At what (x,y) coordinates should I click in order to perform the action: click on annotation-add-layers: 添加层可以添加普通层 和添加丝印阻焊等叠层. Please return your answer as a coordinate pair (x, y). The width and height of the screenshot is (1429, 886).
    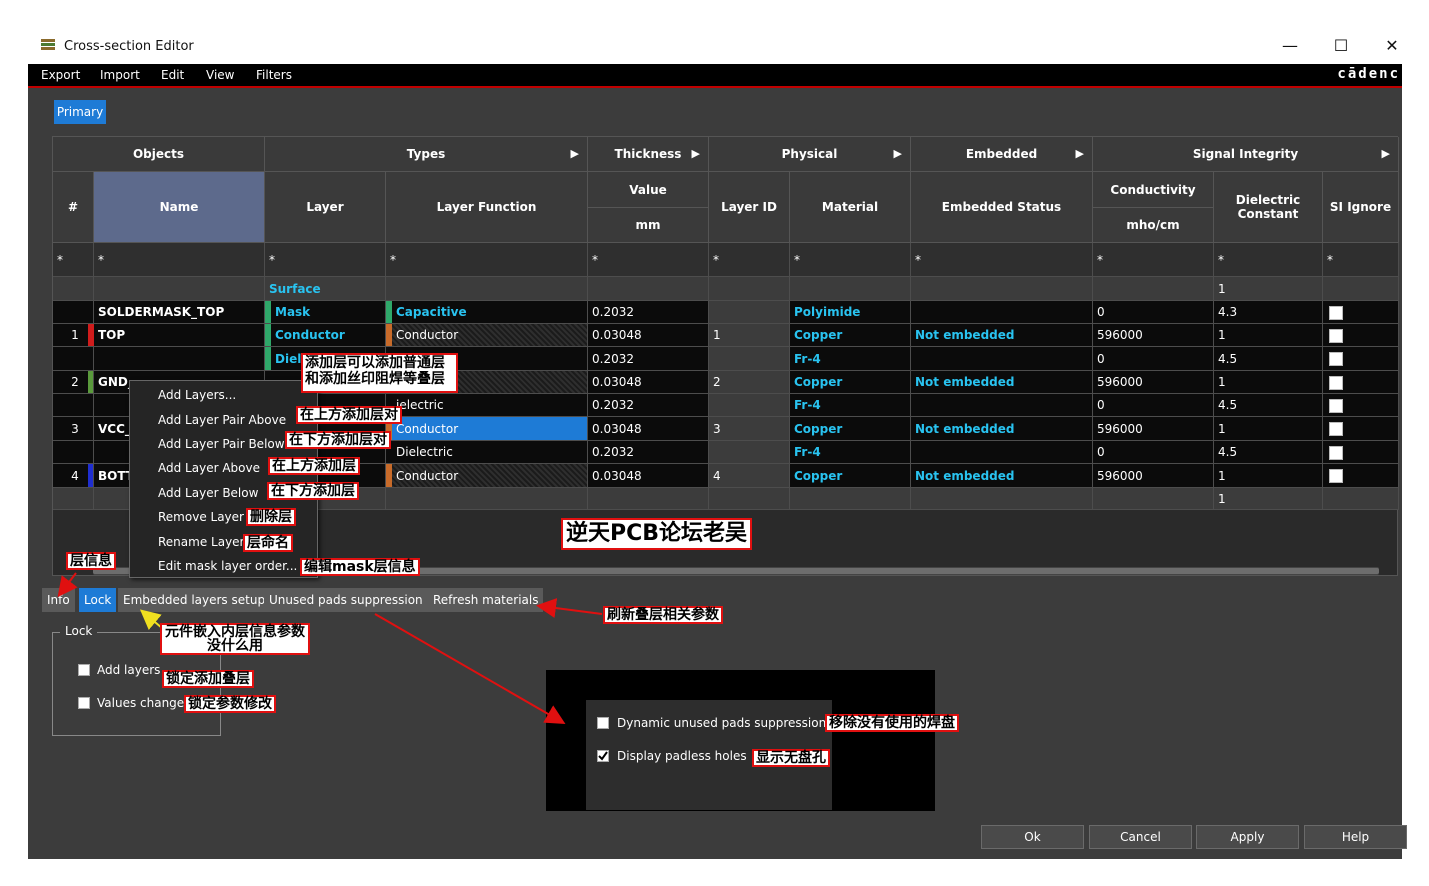
    Looking at the image, I should click on (379, 373).